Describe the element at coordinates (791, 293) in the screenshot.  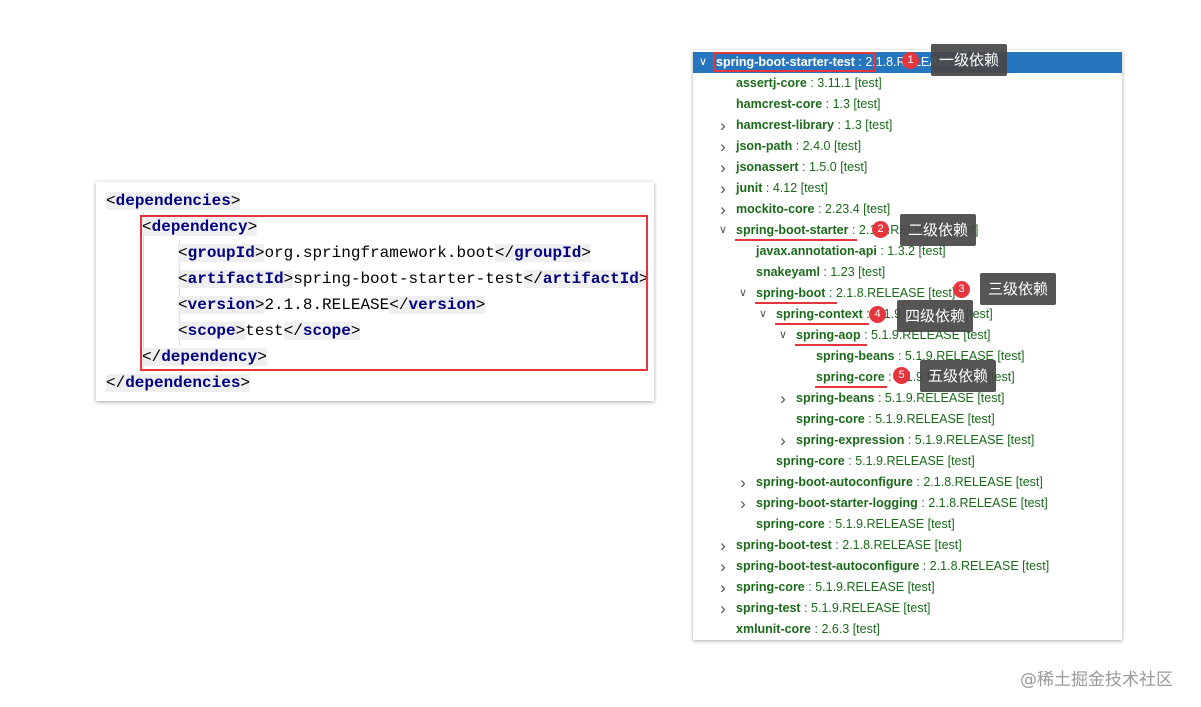
I see `artifact-name: spring-boot` at that location.